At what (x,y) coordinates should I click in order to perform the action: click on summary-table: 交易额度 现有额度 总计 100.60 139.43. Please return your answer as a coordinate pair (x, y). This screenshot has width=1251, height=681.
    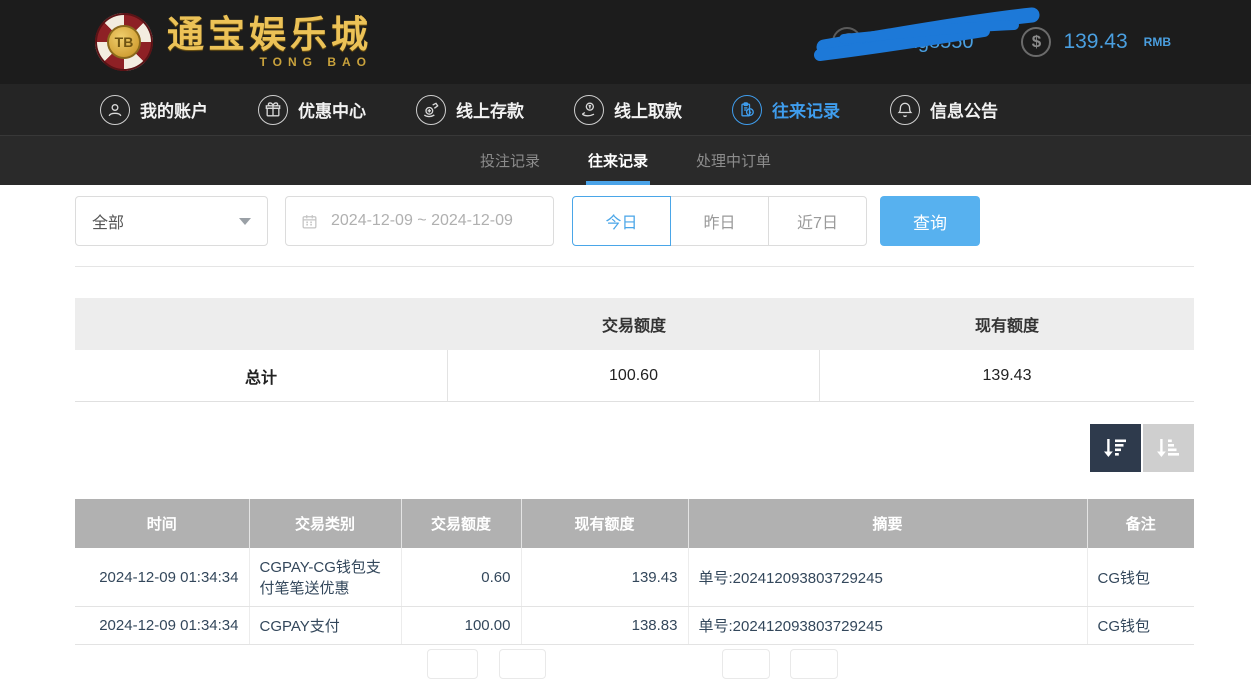
    Looking at the image, I should click on (634, 350).